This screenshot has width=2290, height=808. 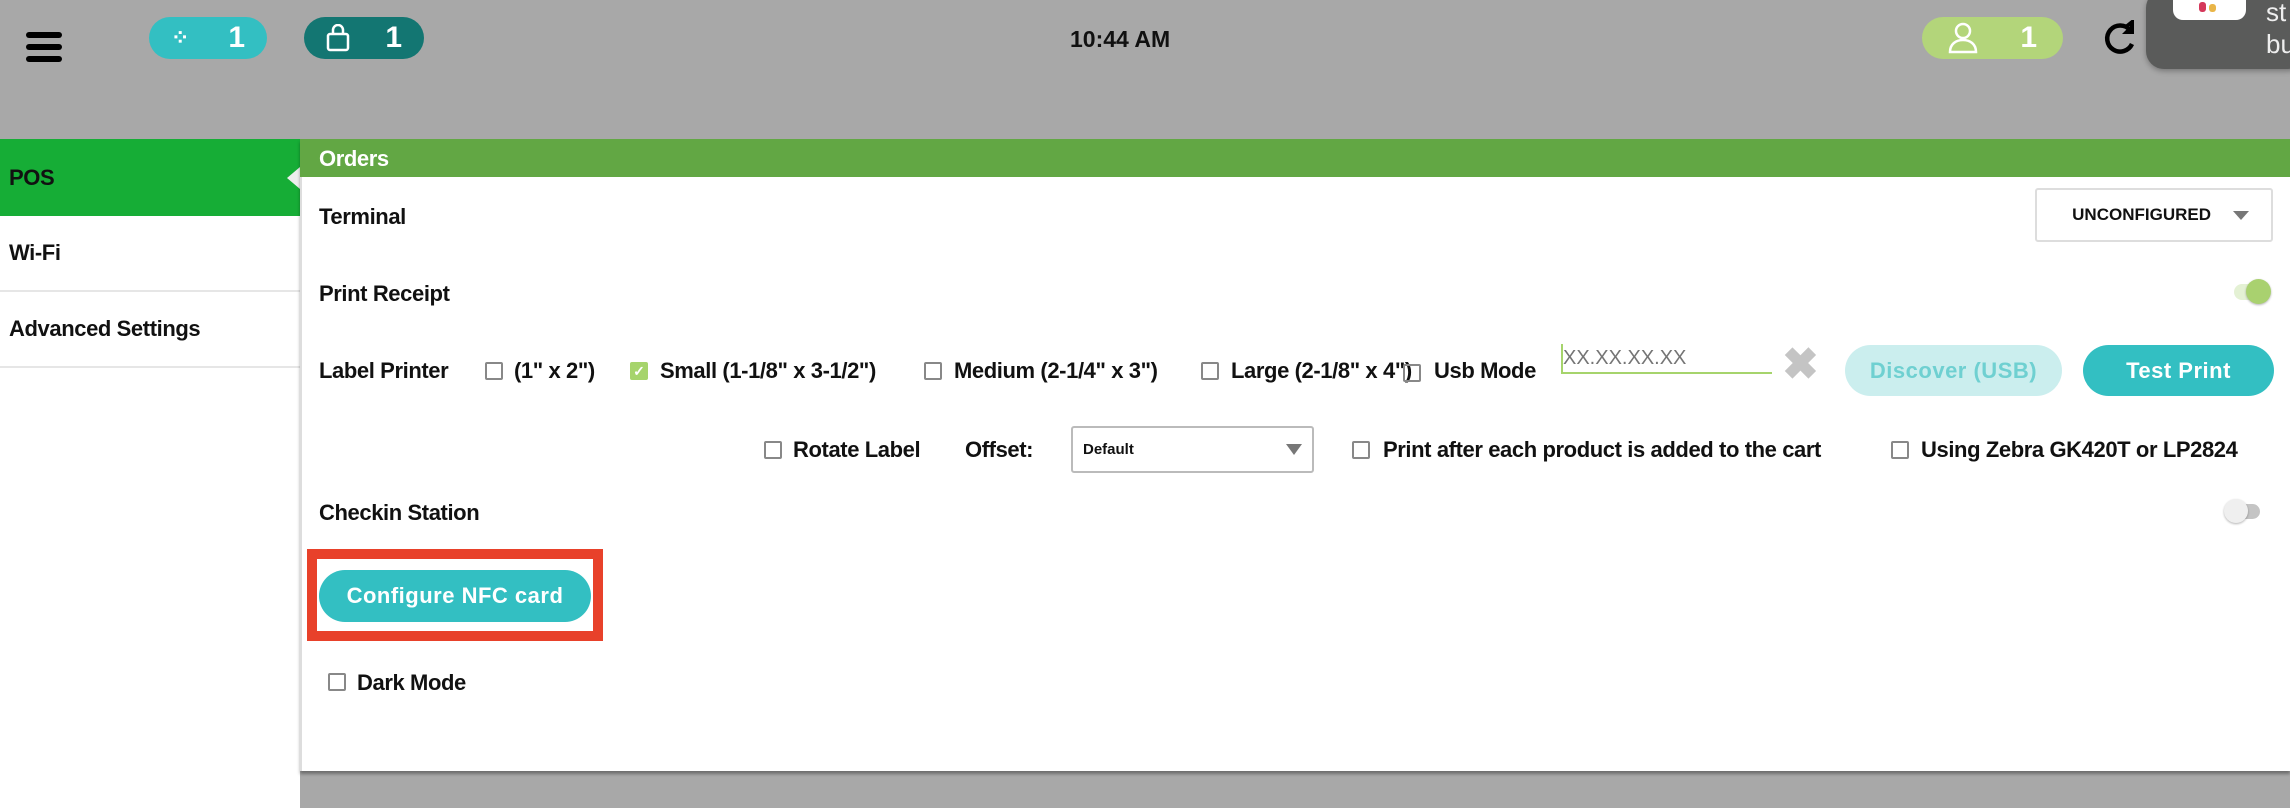 I want to click on section-header: Orders, so click(x=1295, y=158).